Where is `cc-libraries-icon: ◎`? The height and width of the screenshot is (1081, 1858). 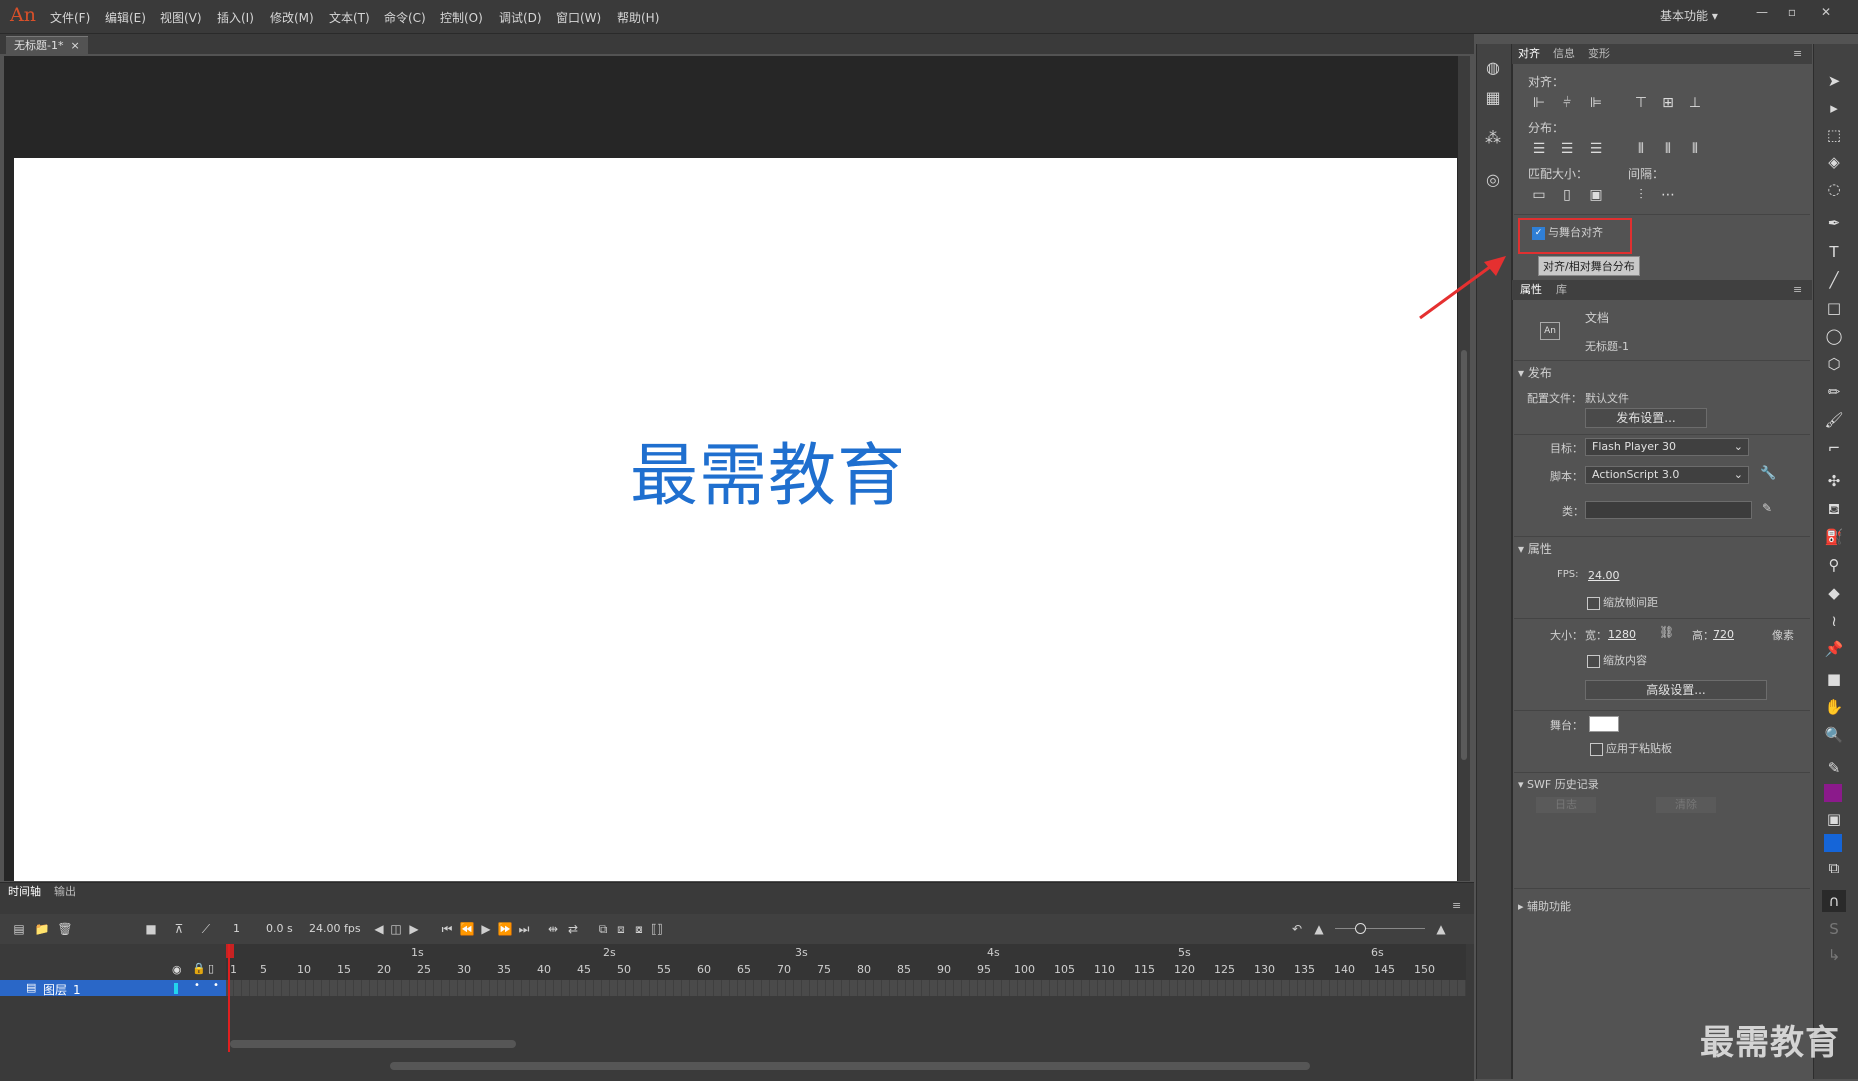
cc-libraries-icon: ◎ is located at coordinates (1493, 180).